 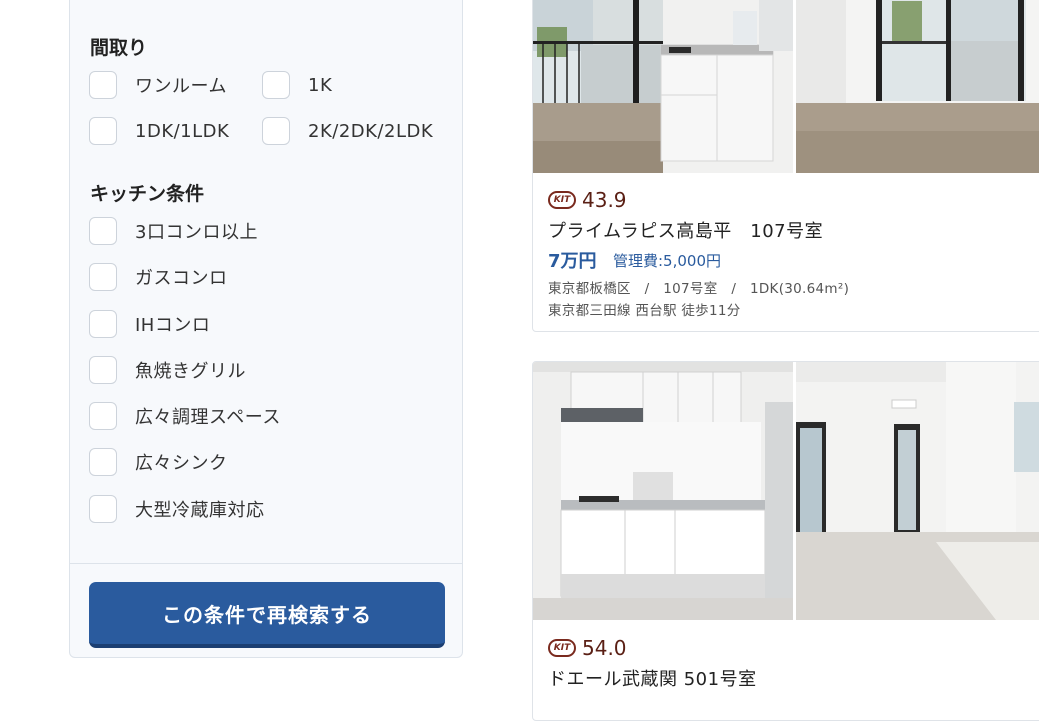 I want to click on listing-details: 東京都板橋区 / 107号室 / 1DK(30.64m²), so click(x=699, y=289).